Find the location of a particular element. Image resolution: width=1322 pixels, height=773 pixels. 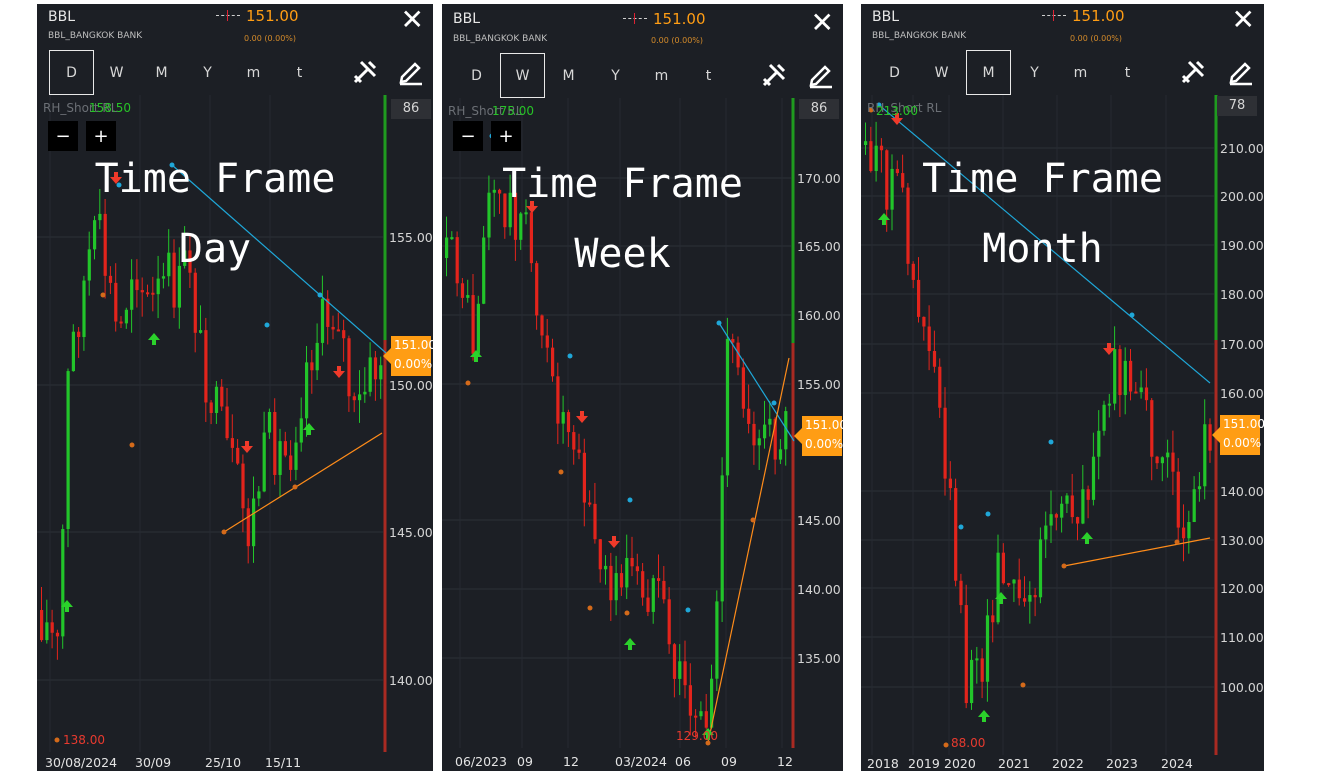

y-axis-label: 210.00 is located at coordinates (1242, 148).